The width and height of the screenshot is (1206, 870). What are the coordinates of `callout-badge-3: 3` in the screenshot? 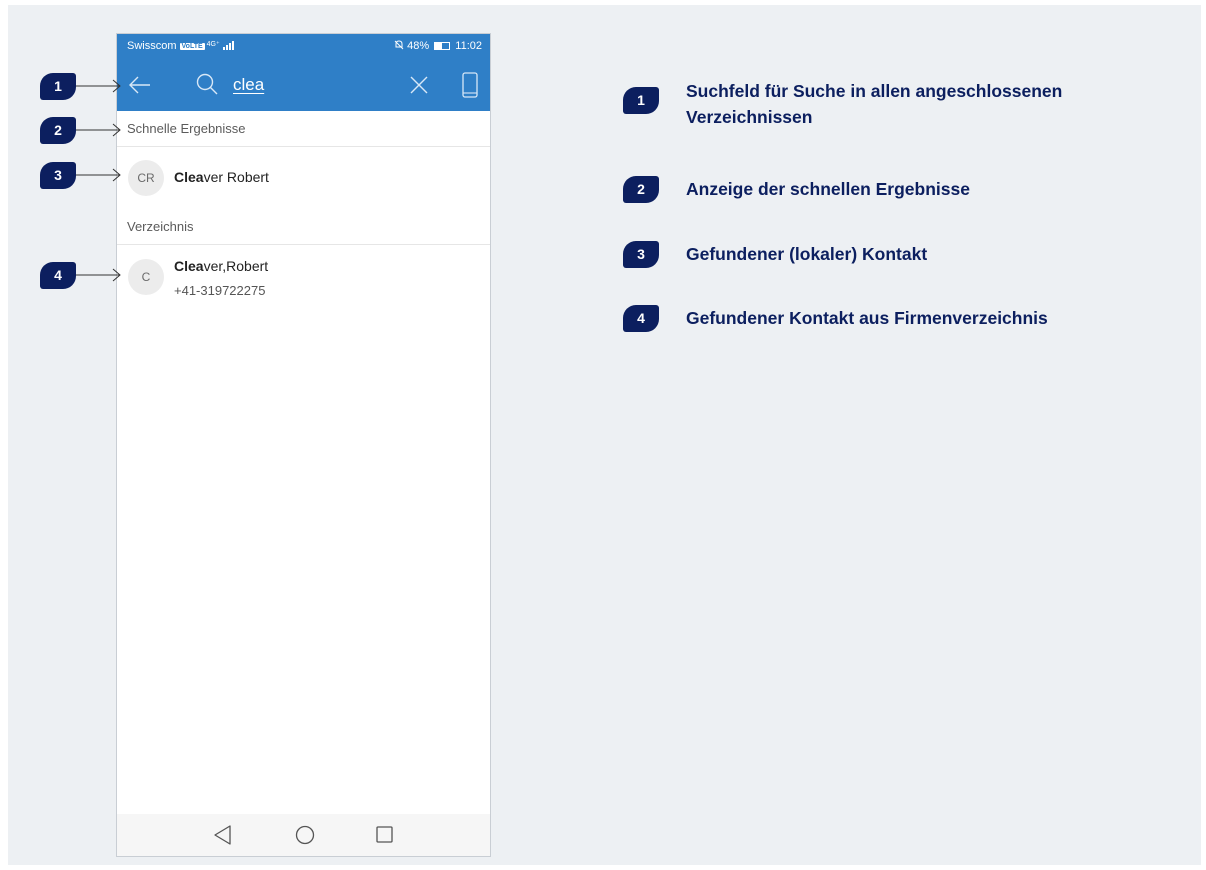 It's located at (58, 175).